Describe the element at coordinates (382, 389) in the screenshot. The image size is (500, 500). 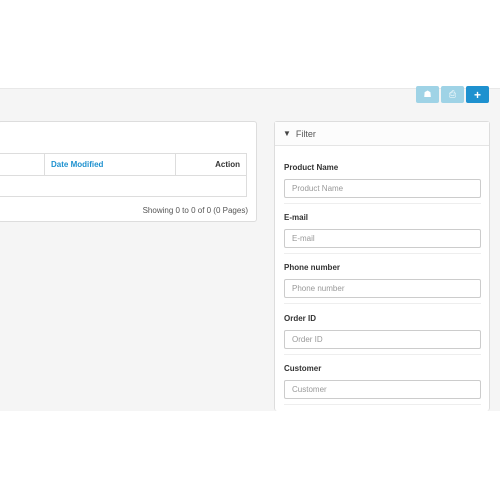
I see `customer-input: Customer` at that location.